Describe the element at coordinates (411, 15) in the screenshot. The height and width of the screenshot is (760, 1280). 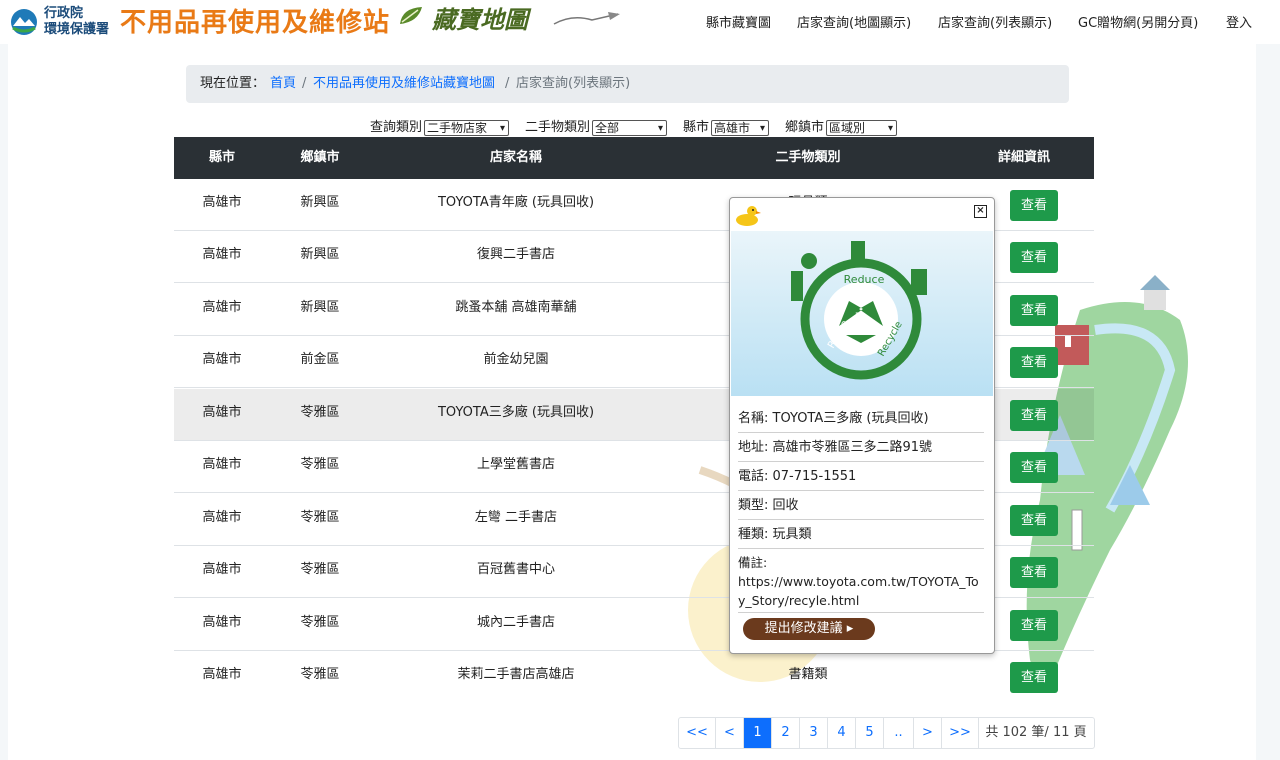
I see `leaf-icon` at that location.